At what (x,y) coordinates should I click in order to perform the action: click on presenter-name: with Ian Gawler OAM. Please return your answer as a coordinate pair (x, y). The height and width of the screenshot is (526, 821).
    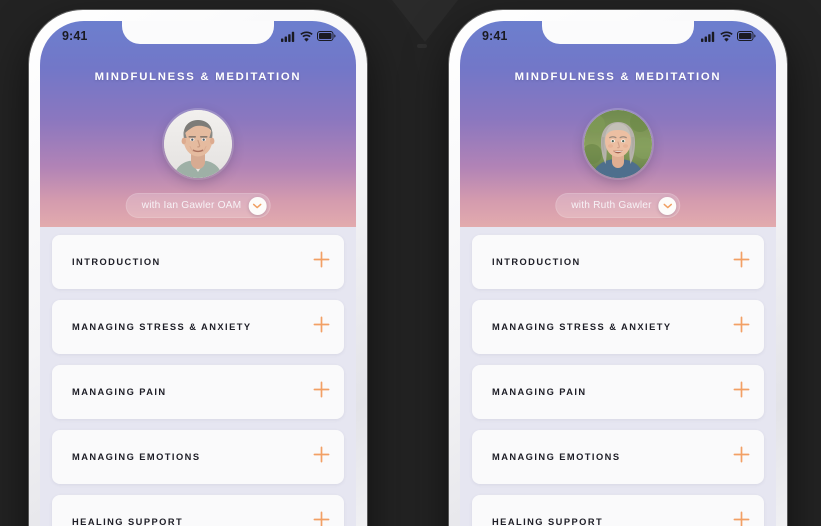
    Looking at the image, I should click on (191, 205).